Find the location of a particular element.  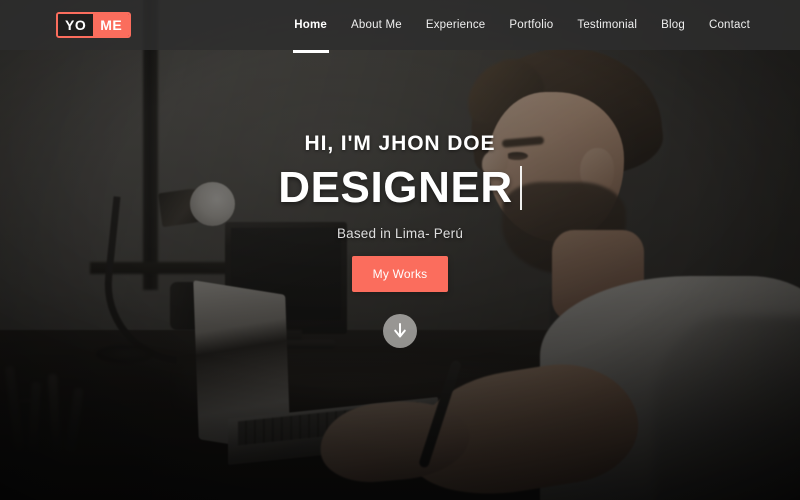

nav-item-about-me: About Me is located at coordinates (376, 25).